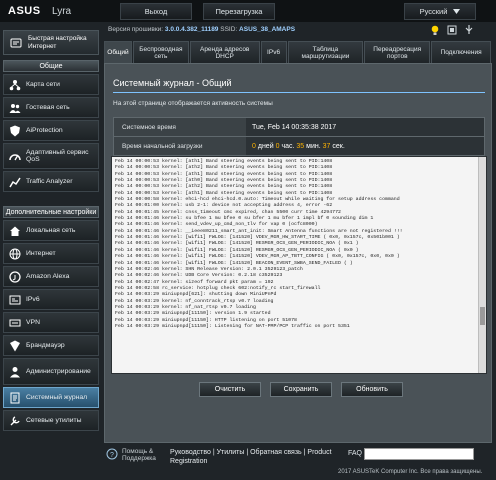 The height and width of the screenshot is (480, 496). Describe the element at coordinates (15, 254) in the screenshot. I see `globe-icon` at that location.